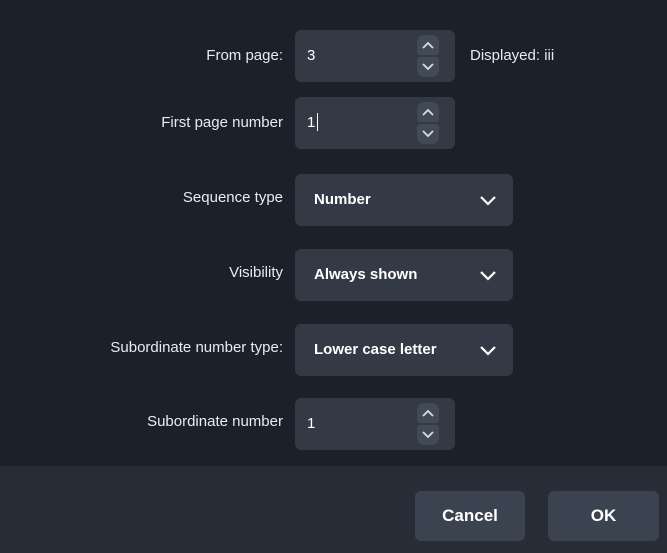  What do you see at coordinates (366, 274) in the screenshot?
I see `visibility-value: Always shown` at bounding box center [366, 274].